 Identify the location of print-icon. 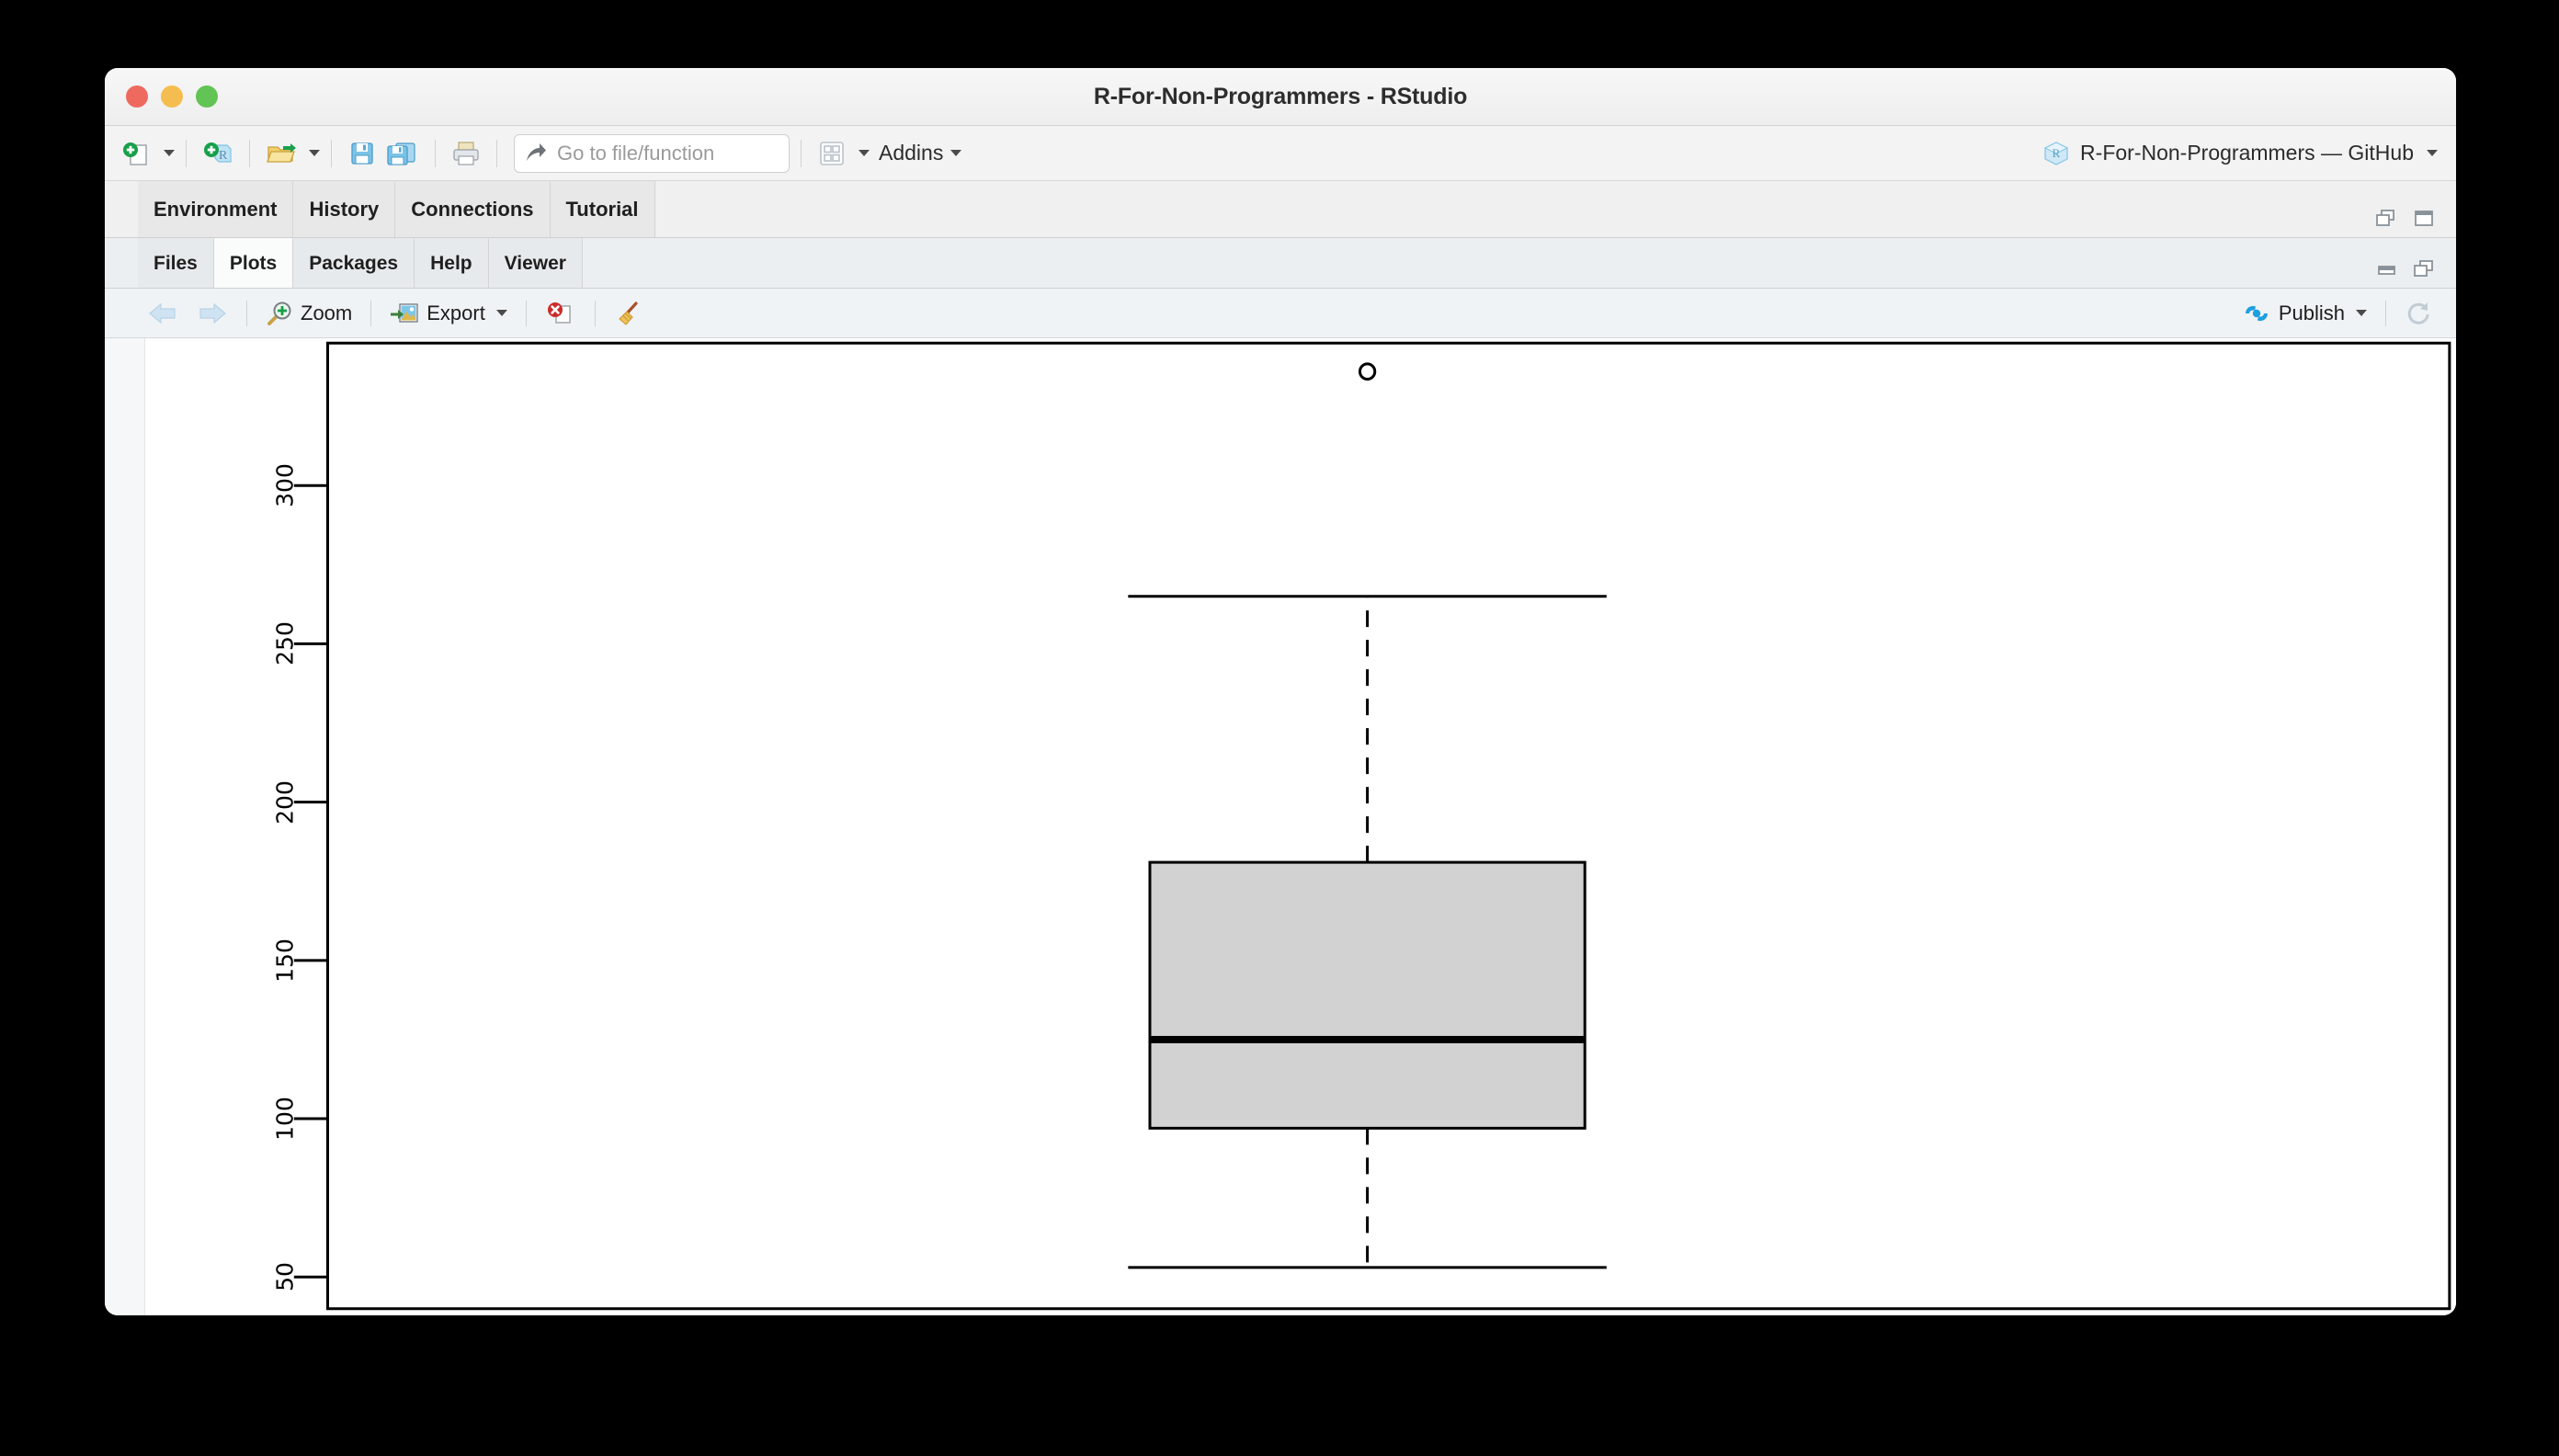
(466, 153).